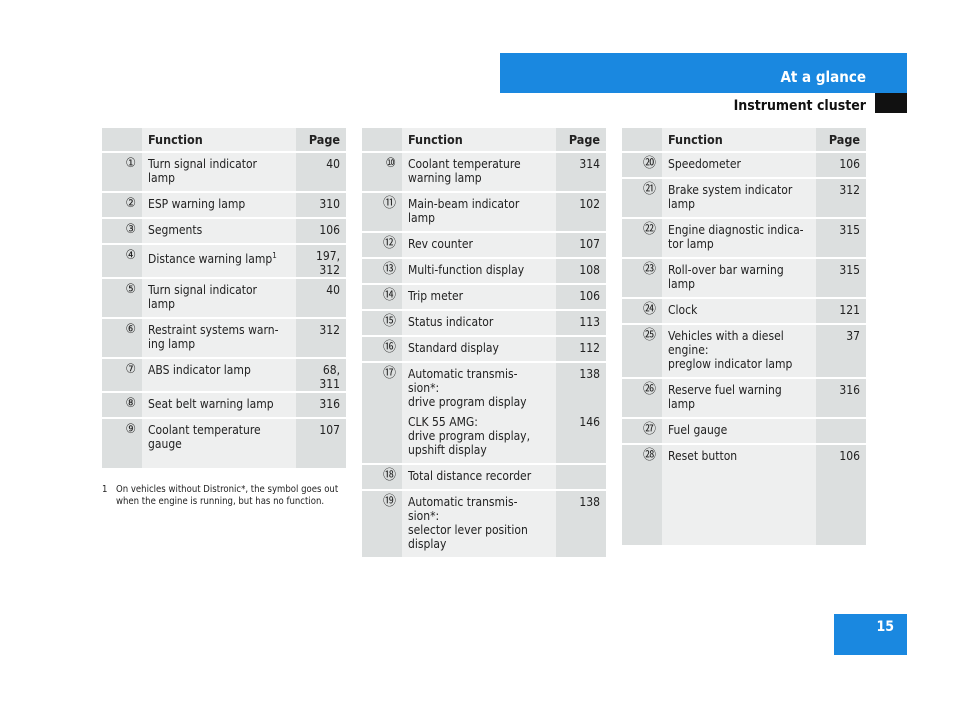 Image resolution: width=960 pixels, height=708 pixels. Describe the element at coordinates (799, 106) in the screenshot. I see `subsection-title: Instrument cluster` at that location.